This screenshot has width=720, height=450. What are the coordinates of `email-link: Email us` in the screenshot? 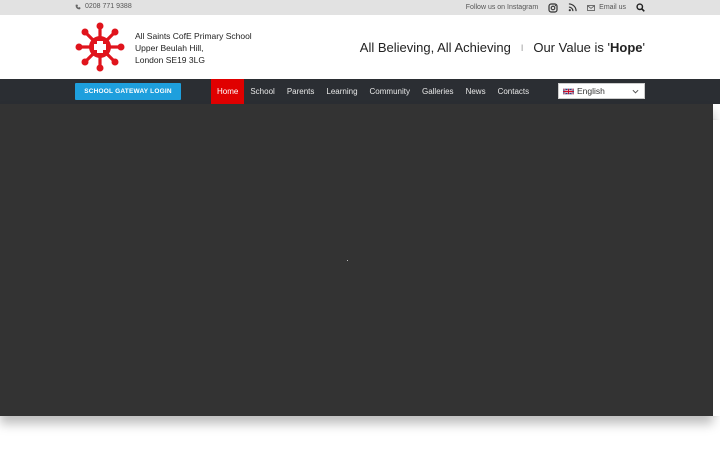 It's located at (606, 7).